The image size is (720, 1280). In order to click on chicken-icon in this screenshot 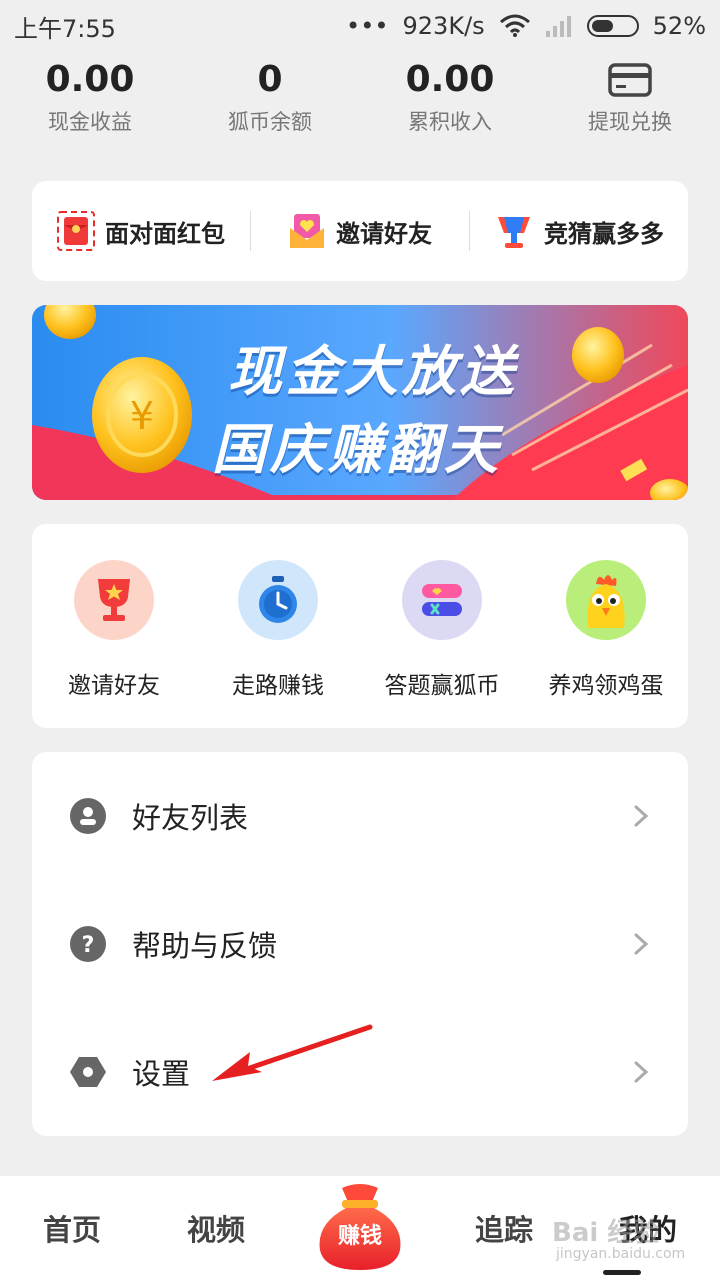, I will do `click(606, 601)`.